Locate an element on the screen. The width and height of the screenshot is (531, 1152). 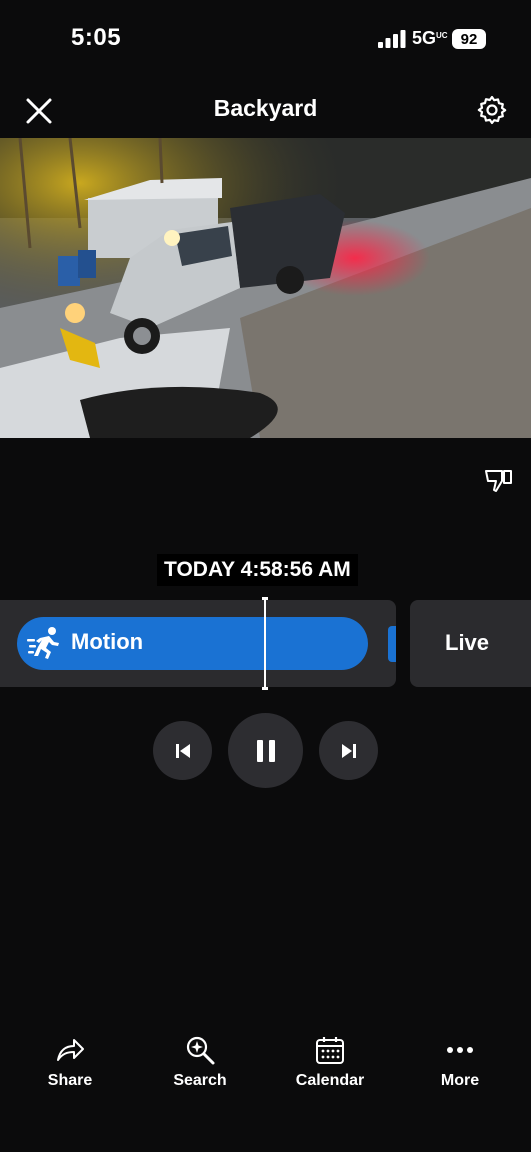
nav-share: Share is located at coordinates (70, 1065).